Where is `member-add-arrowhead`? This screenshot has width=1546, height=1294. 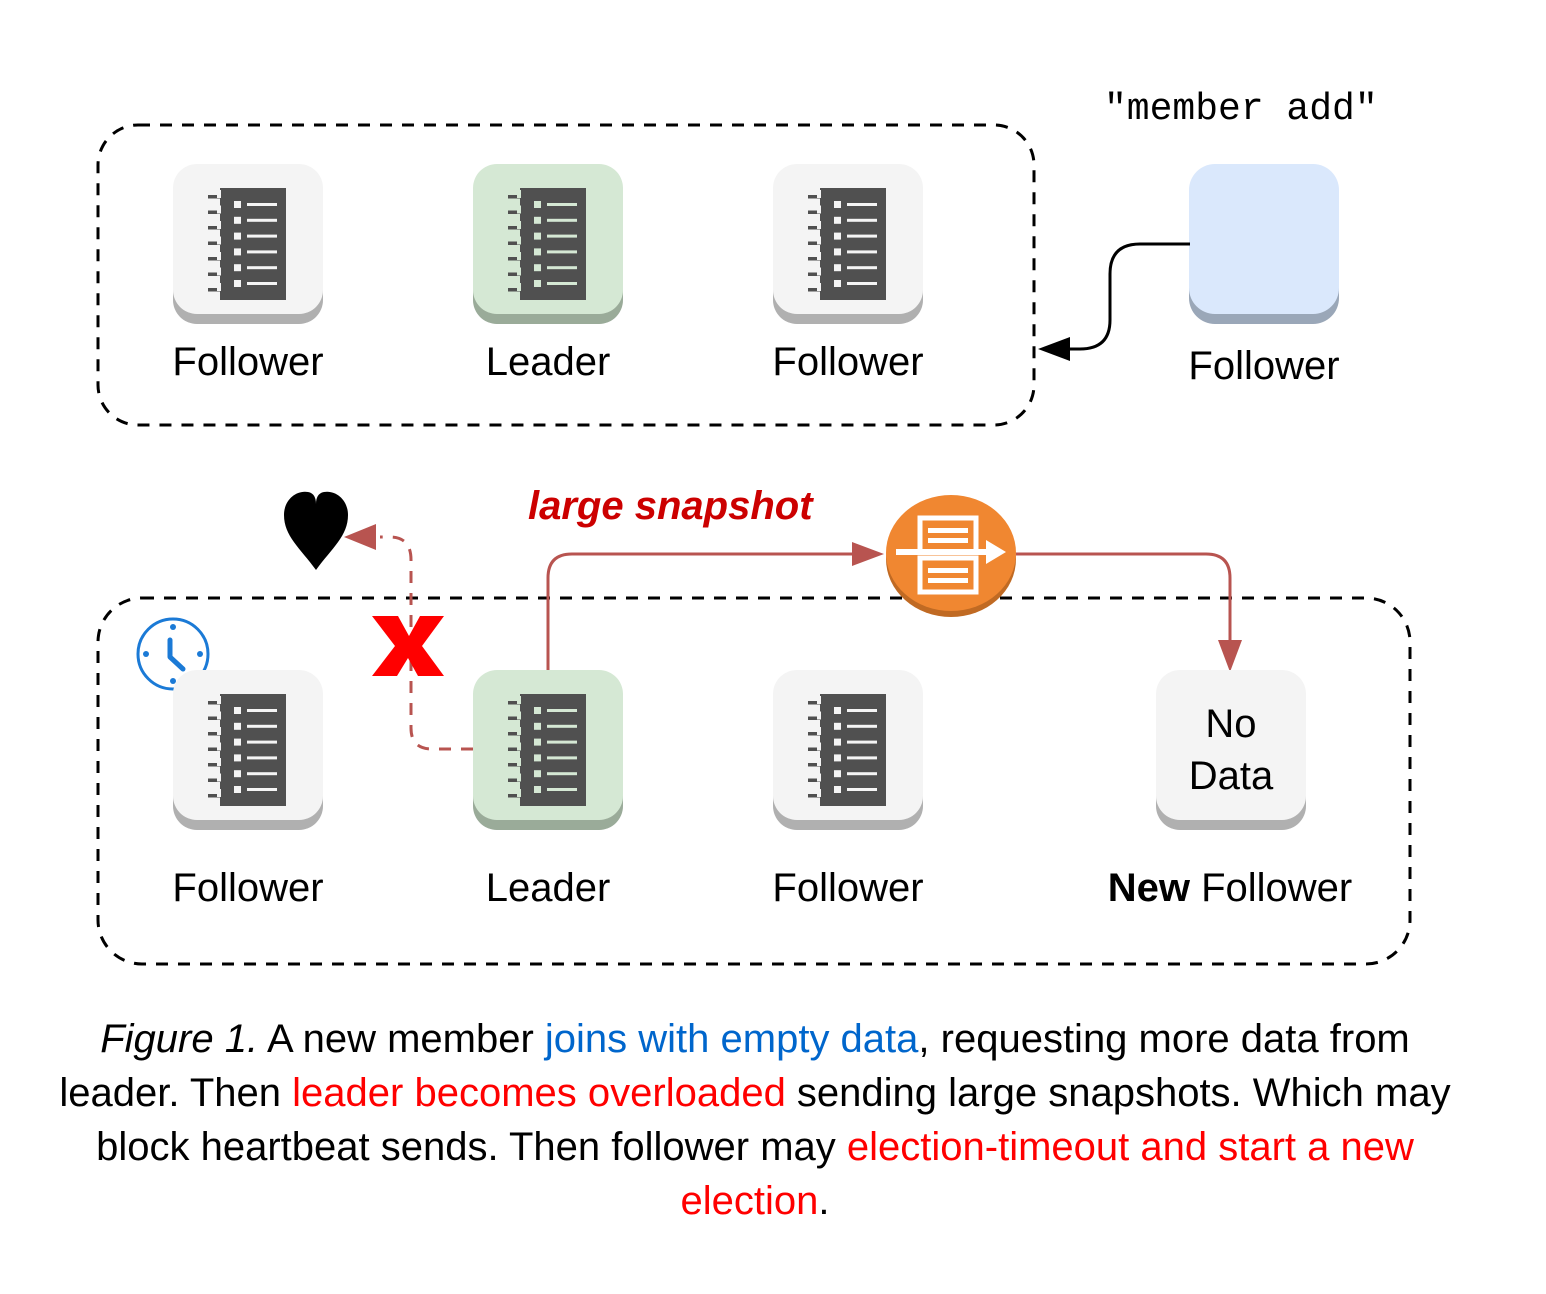 member-add-arrowhead is located at coordinates (1054, 349).